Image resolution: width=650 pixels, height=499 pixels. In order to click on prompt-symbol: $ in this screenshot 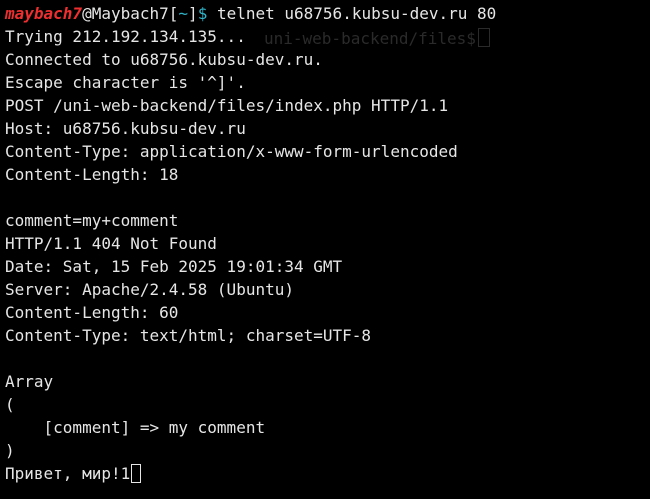, I will do `click(202, 13)`.